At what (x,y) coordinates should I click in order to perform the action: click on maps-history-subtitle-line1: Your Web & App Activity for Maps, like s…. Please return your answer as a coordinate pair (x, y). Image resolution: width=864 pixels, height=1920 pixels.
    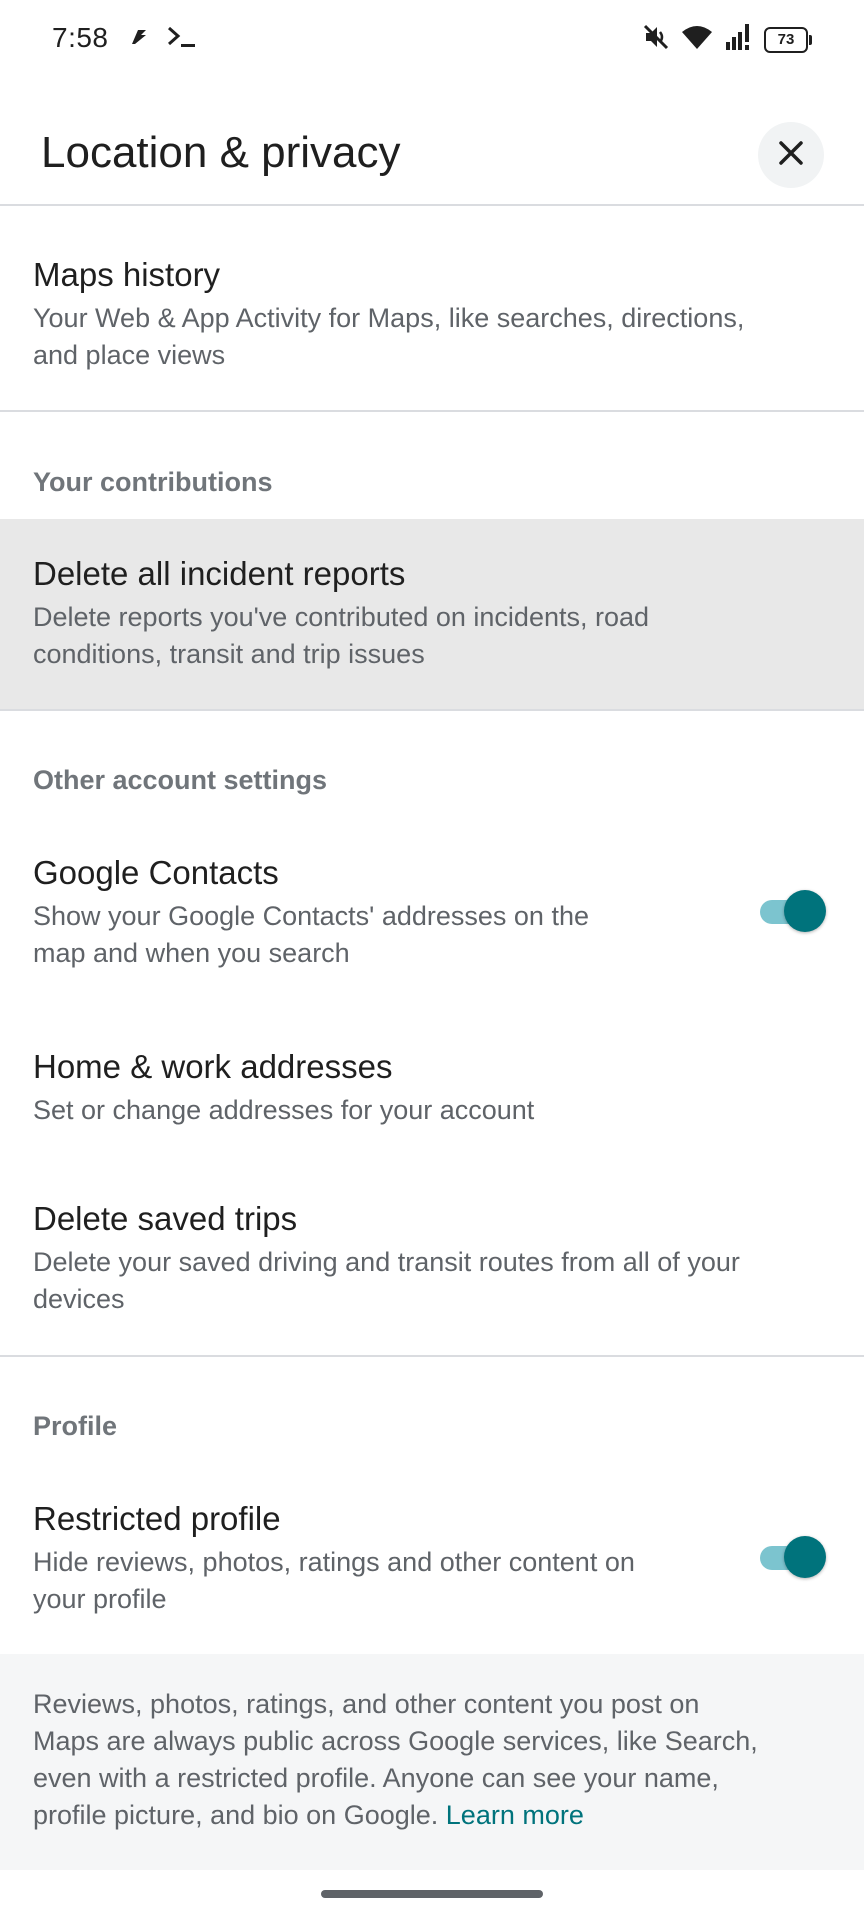
    Looking at the image, I should click on (389, 318).